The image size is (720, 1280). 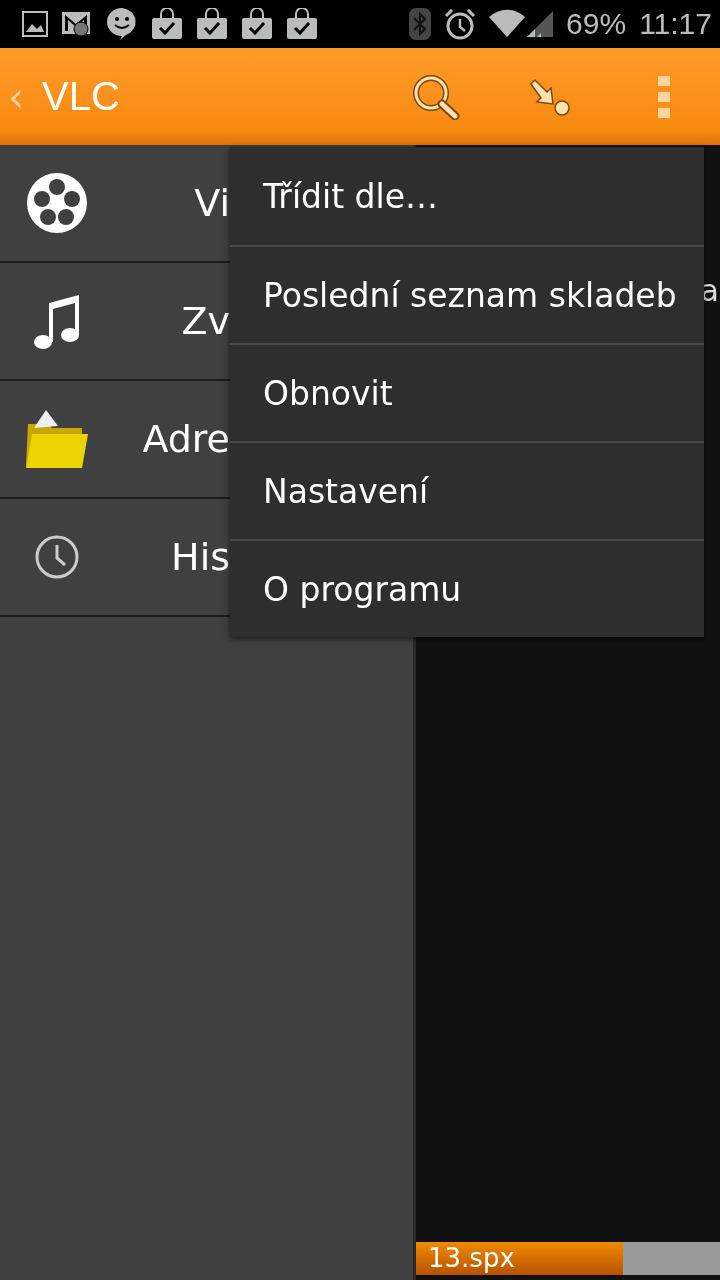 What do you see at coordinates (521, 24) in the screenshot?
I see `signal-icon` at bounding box center [521, 24].